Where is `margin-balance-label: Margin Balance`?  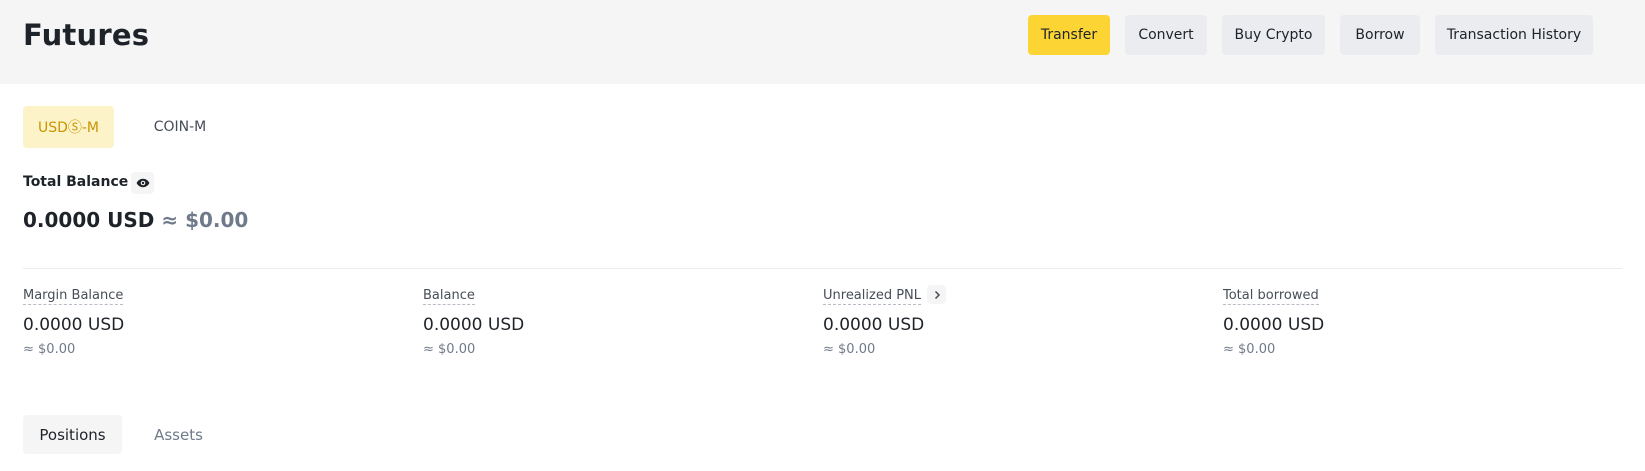 margin-balance-label: Margin Balance is located at coordinates (73, 296).